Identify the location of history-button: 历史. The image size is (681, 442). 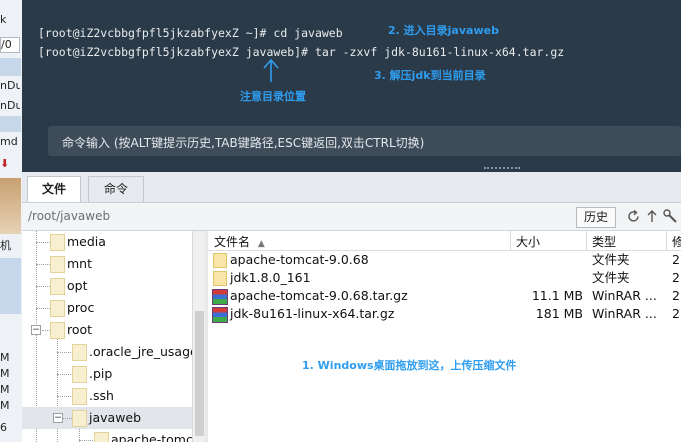
(596, 217).